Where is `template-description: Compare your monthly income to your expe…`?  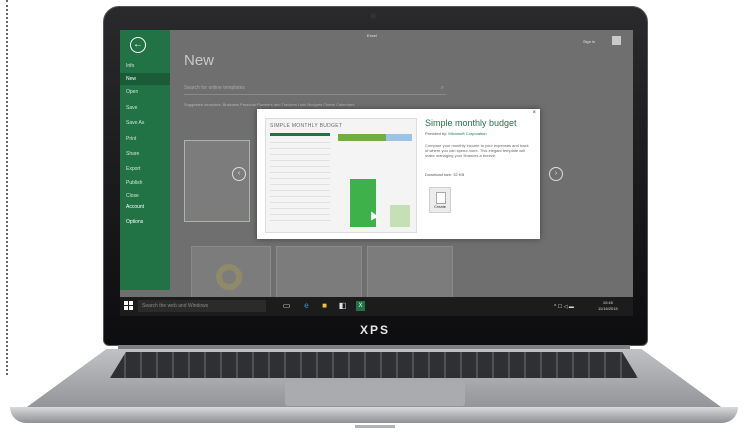 template-description: Compare your monthly income to your expe… is located at coordinates (477, 150).